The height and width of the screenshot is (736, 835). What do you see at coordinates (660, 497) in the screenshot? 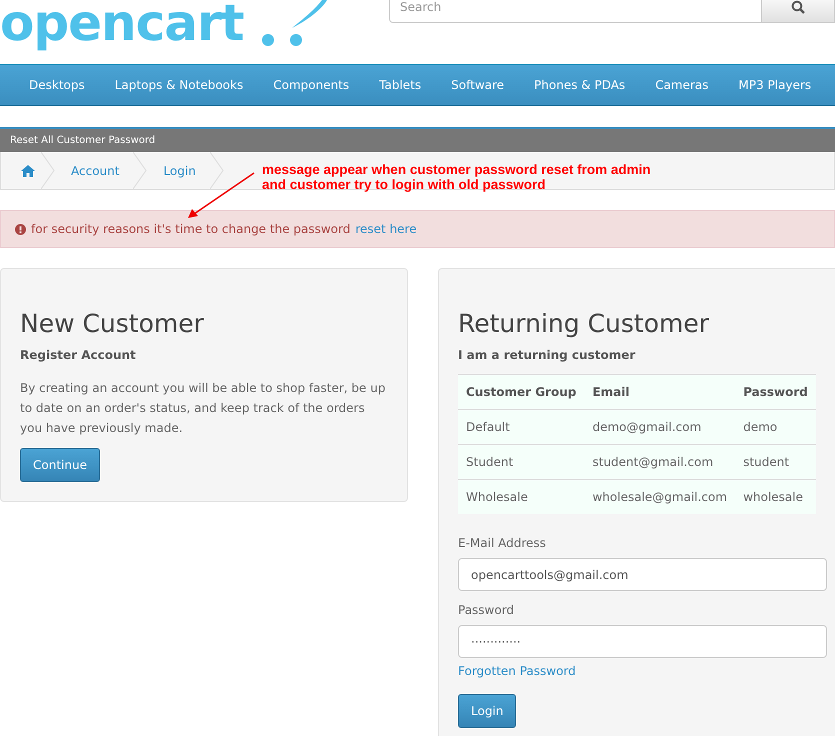
I see `table-cell: wholesale@gmail.com` at bounding box center [660, 497].